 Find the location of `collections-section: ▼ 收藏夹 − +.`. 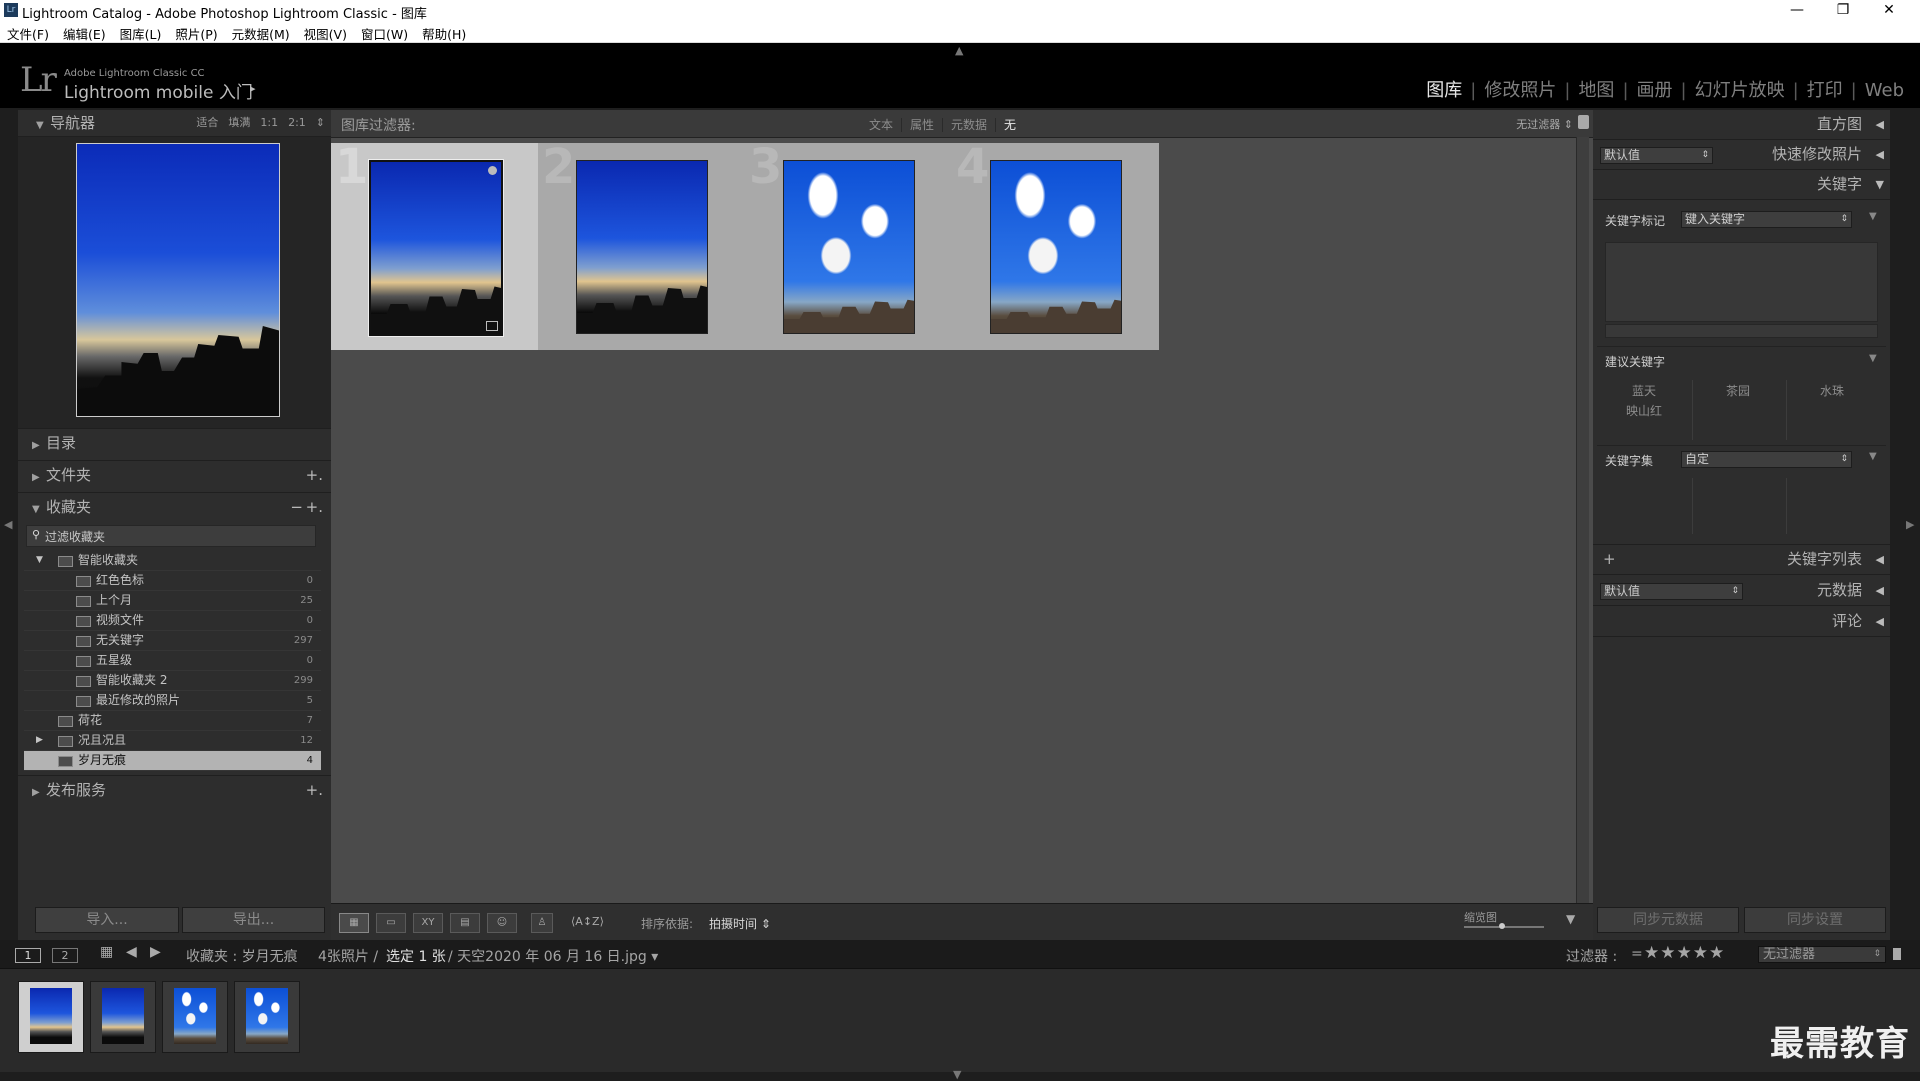

collections-section: ▼ 收藏夹 − +. is located at coordinates (174, 506).